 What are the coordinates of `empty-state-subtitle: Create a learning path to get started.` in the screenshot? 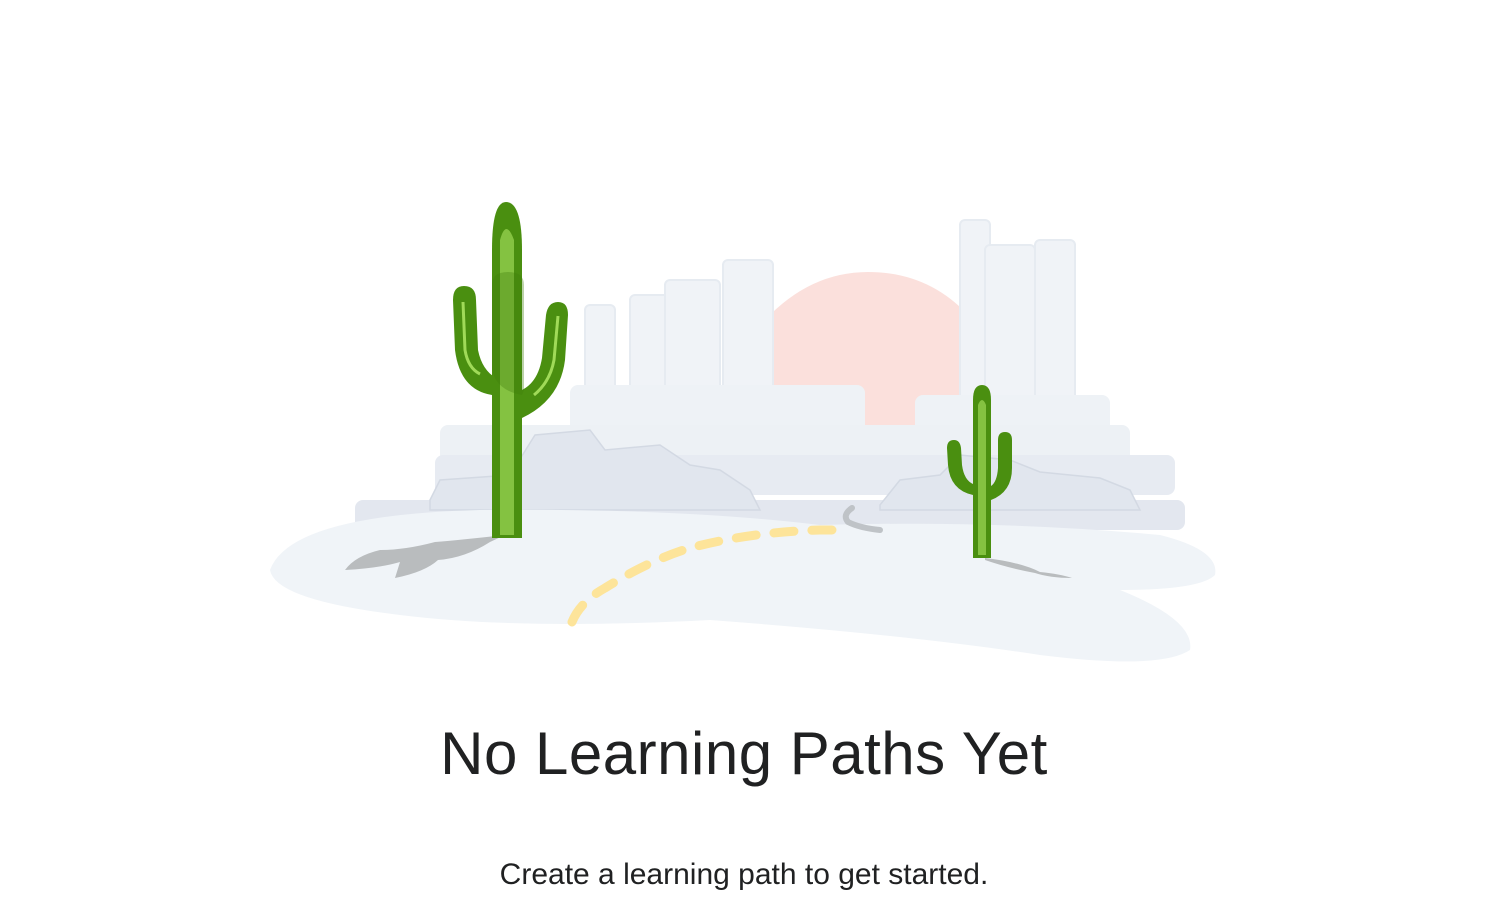 It's located at (744, 874).